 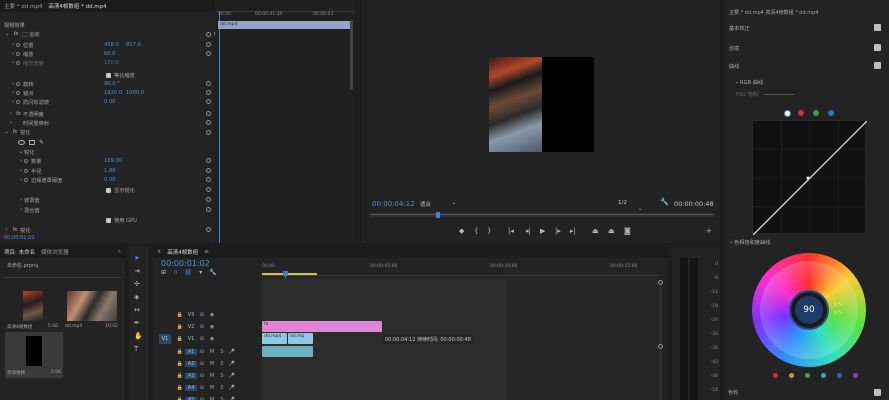 I want to click on track-label: A4, so click(x=191, y=387).